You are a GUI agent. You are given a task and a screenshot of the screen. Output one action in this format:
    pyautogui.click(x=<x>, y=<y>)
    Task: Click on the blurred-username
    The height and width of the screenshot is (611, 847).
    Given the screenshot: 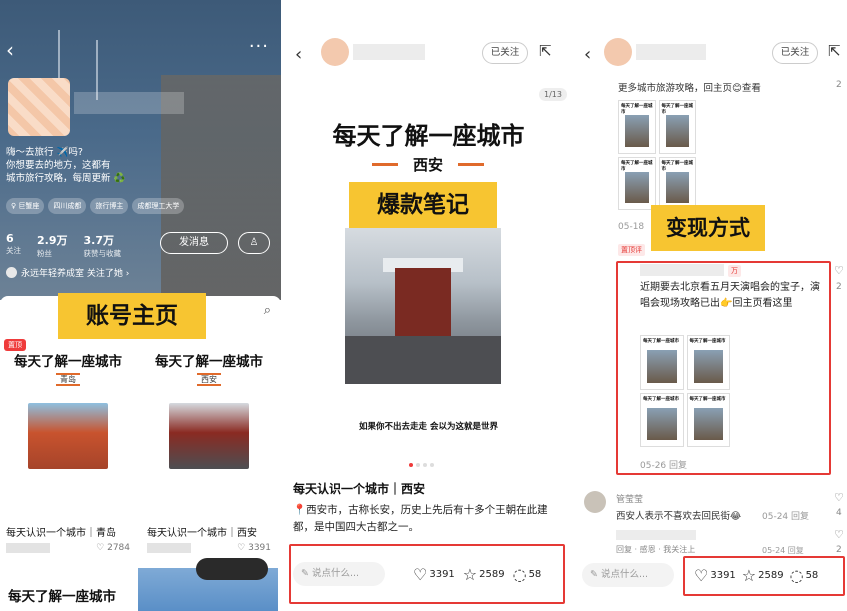 What is the action you would take?
    pyautogui.click(x=129, y=103)
    